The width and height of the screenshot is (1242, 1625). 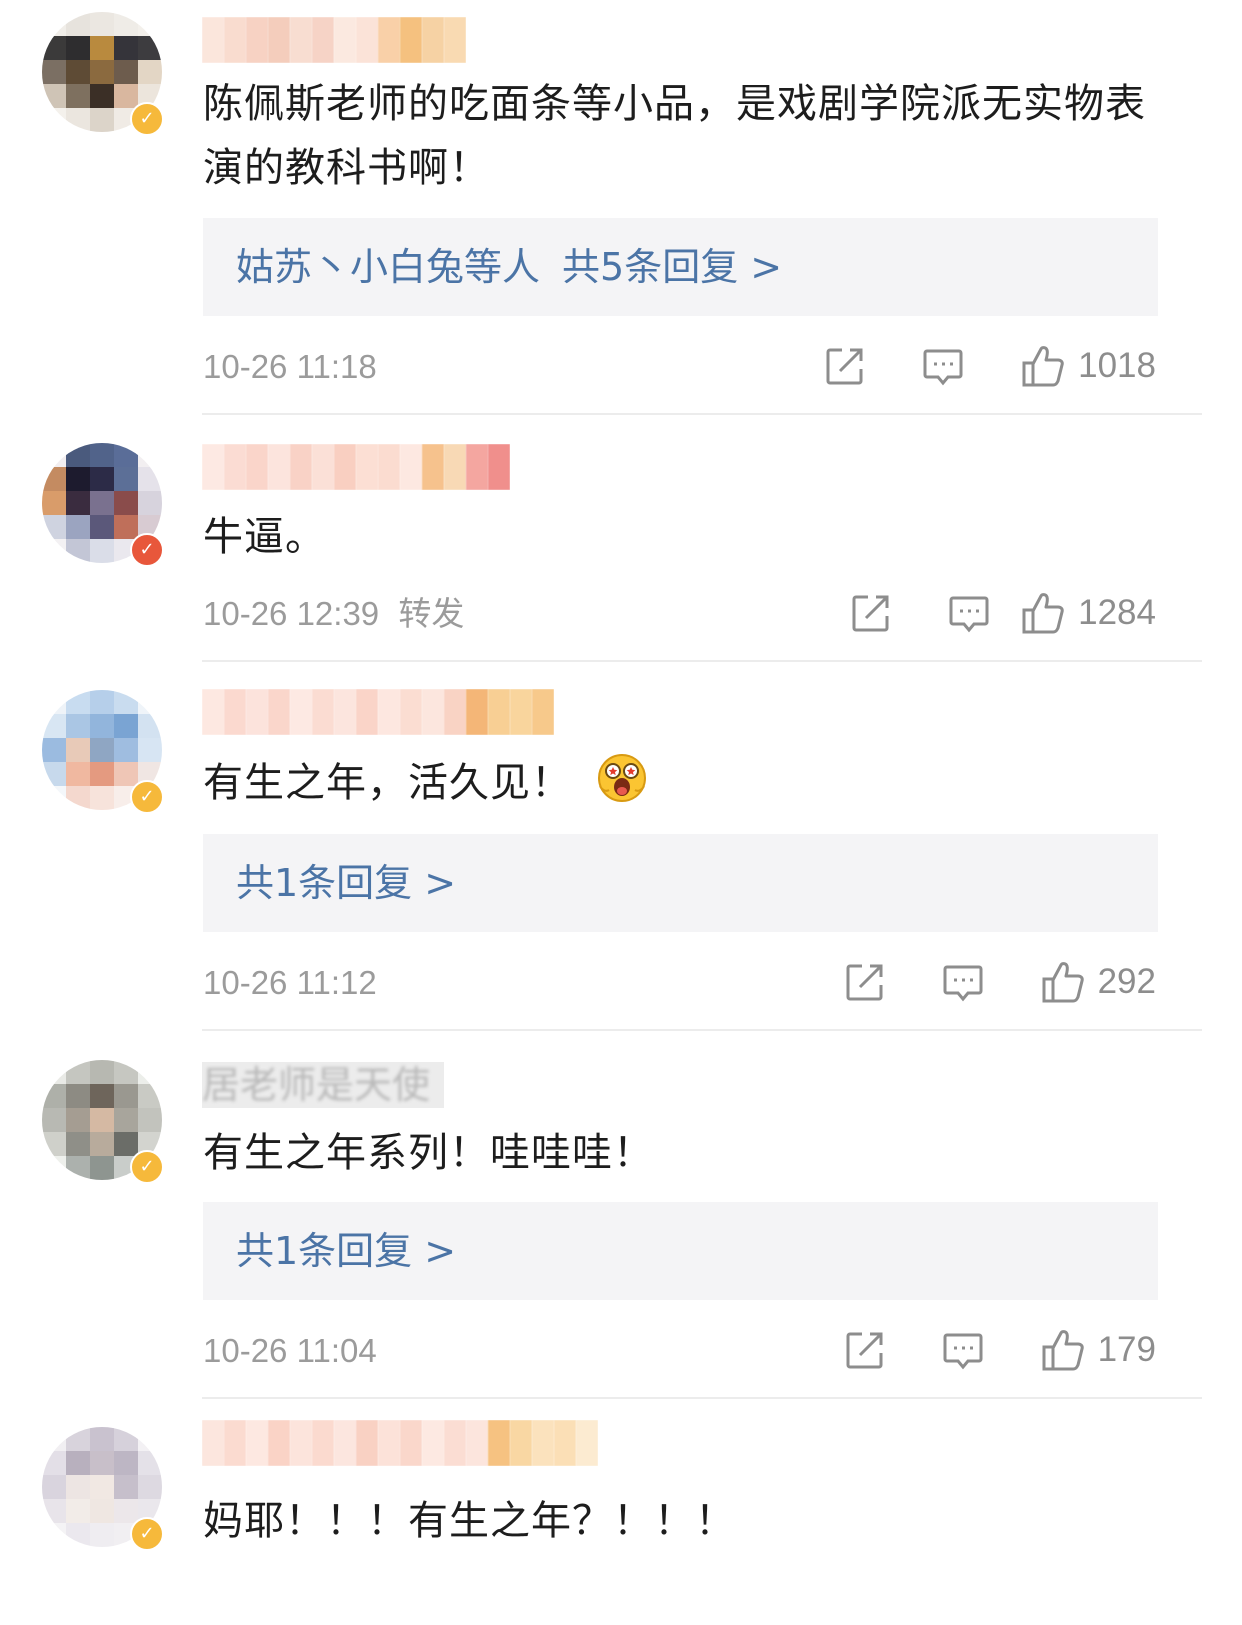 I want to click on like-count: 1018, so click(x=1117, y=365).